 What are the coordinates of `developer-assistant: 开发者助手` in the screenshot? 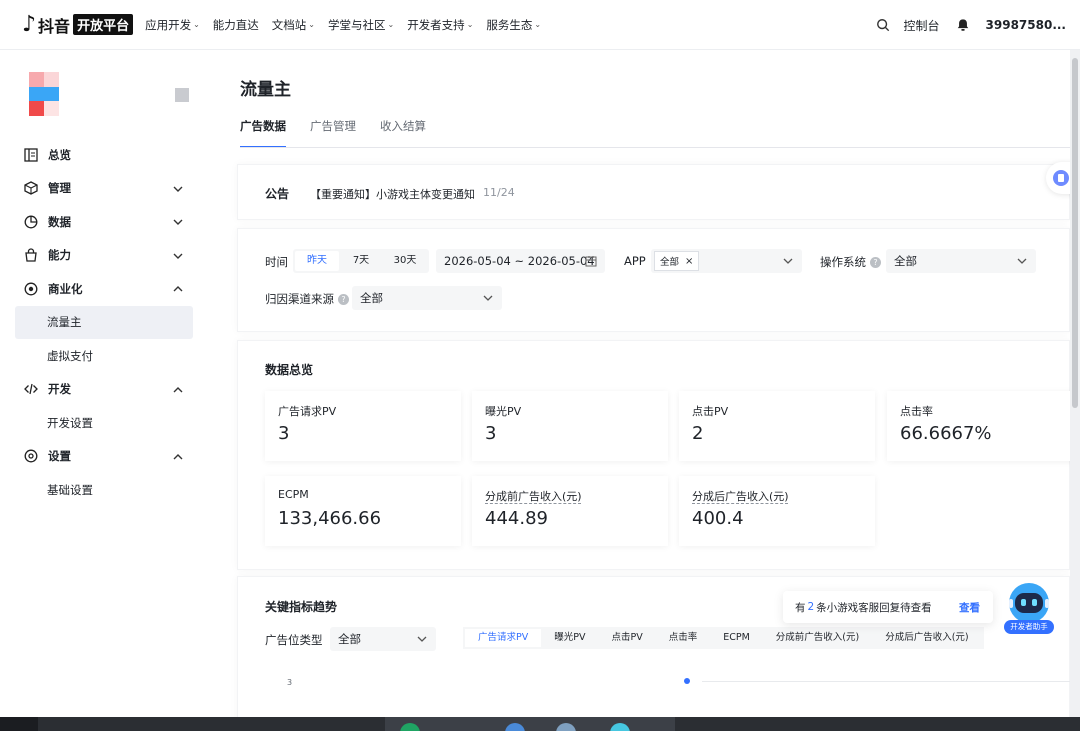 It's located at (1029, 609).